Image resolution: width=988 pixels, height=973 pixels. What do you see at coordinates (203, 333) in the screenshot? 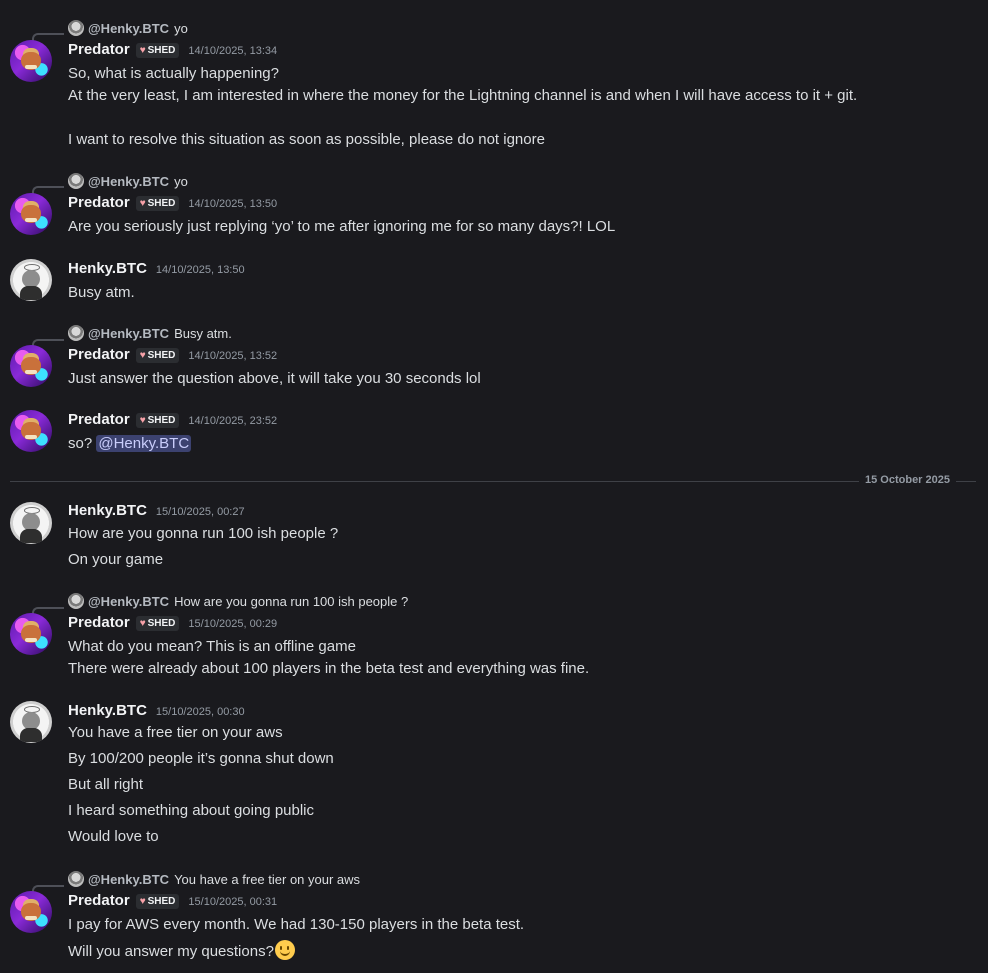
I see `reply-text: Busy atm.` at bounding box center [203, 333].